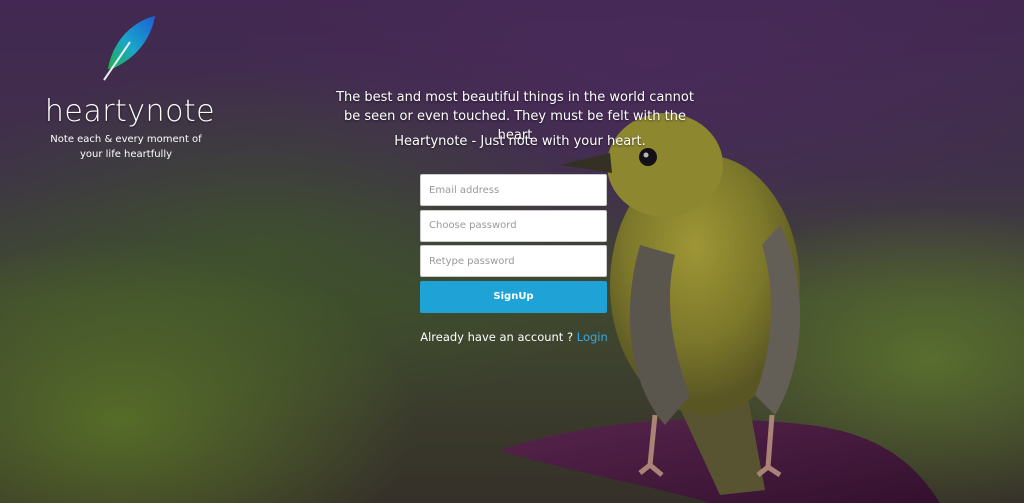  What do you see at coordinates (513, 296) in the screenshot?
I see `signup-button: SignUp` at bounding box center [513, 296].